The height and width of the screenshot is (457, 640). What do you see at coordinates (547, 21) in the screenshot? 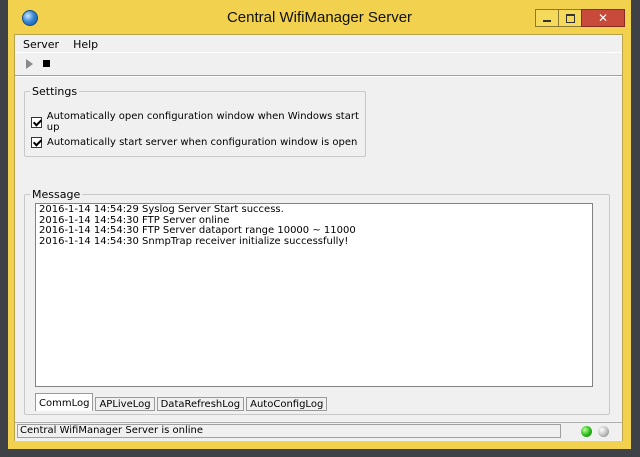
I see `minimize-icon` at bounding box center [547, 21].